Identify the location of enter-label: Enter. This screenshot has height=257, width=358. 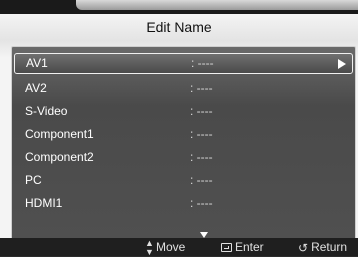
(249, 247).